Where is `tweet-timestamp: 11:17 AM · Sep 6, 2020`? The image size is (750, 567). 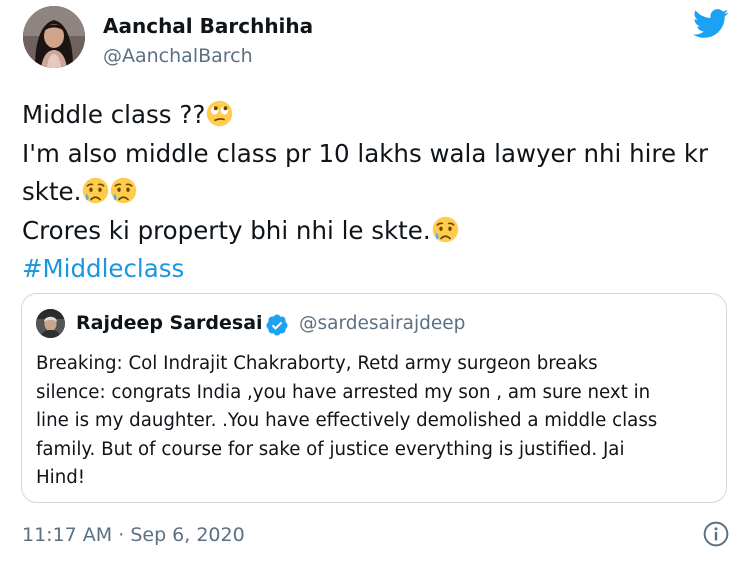
tweet-timestamp: 11:17 AM · Sep 6, 2020 is located at coordinates (133, 535).